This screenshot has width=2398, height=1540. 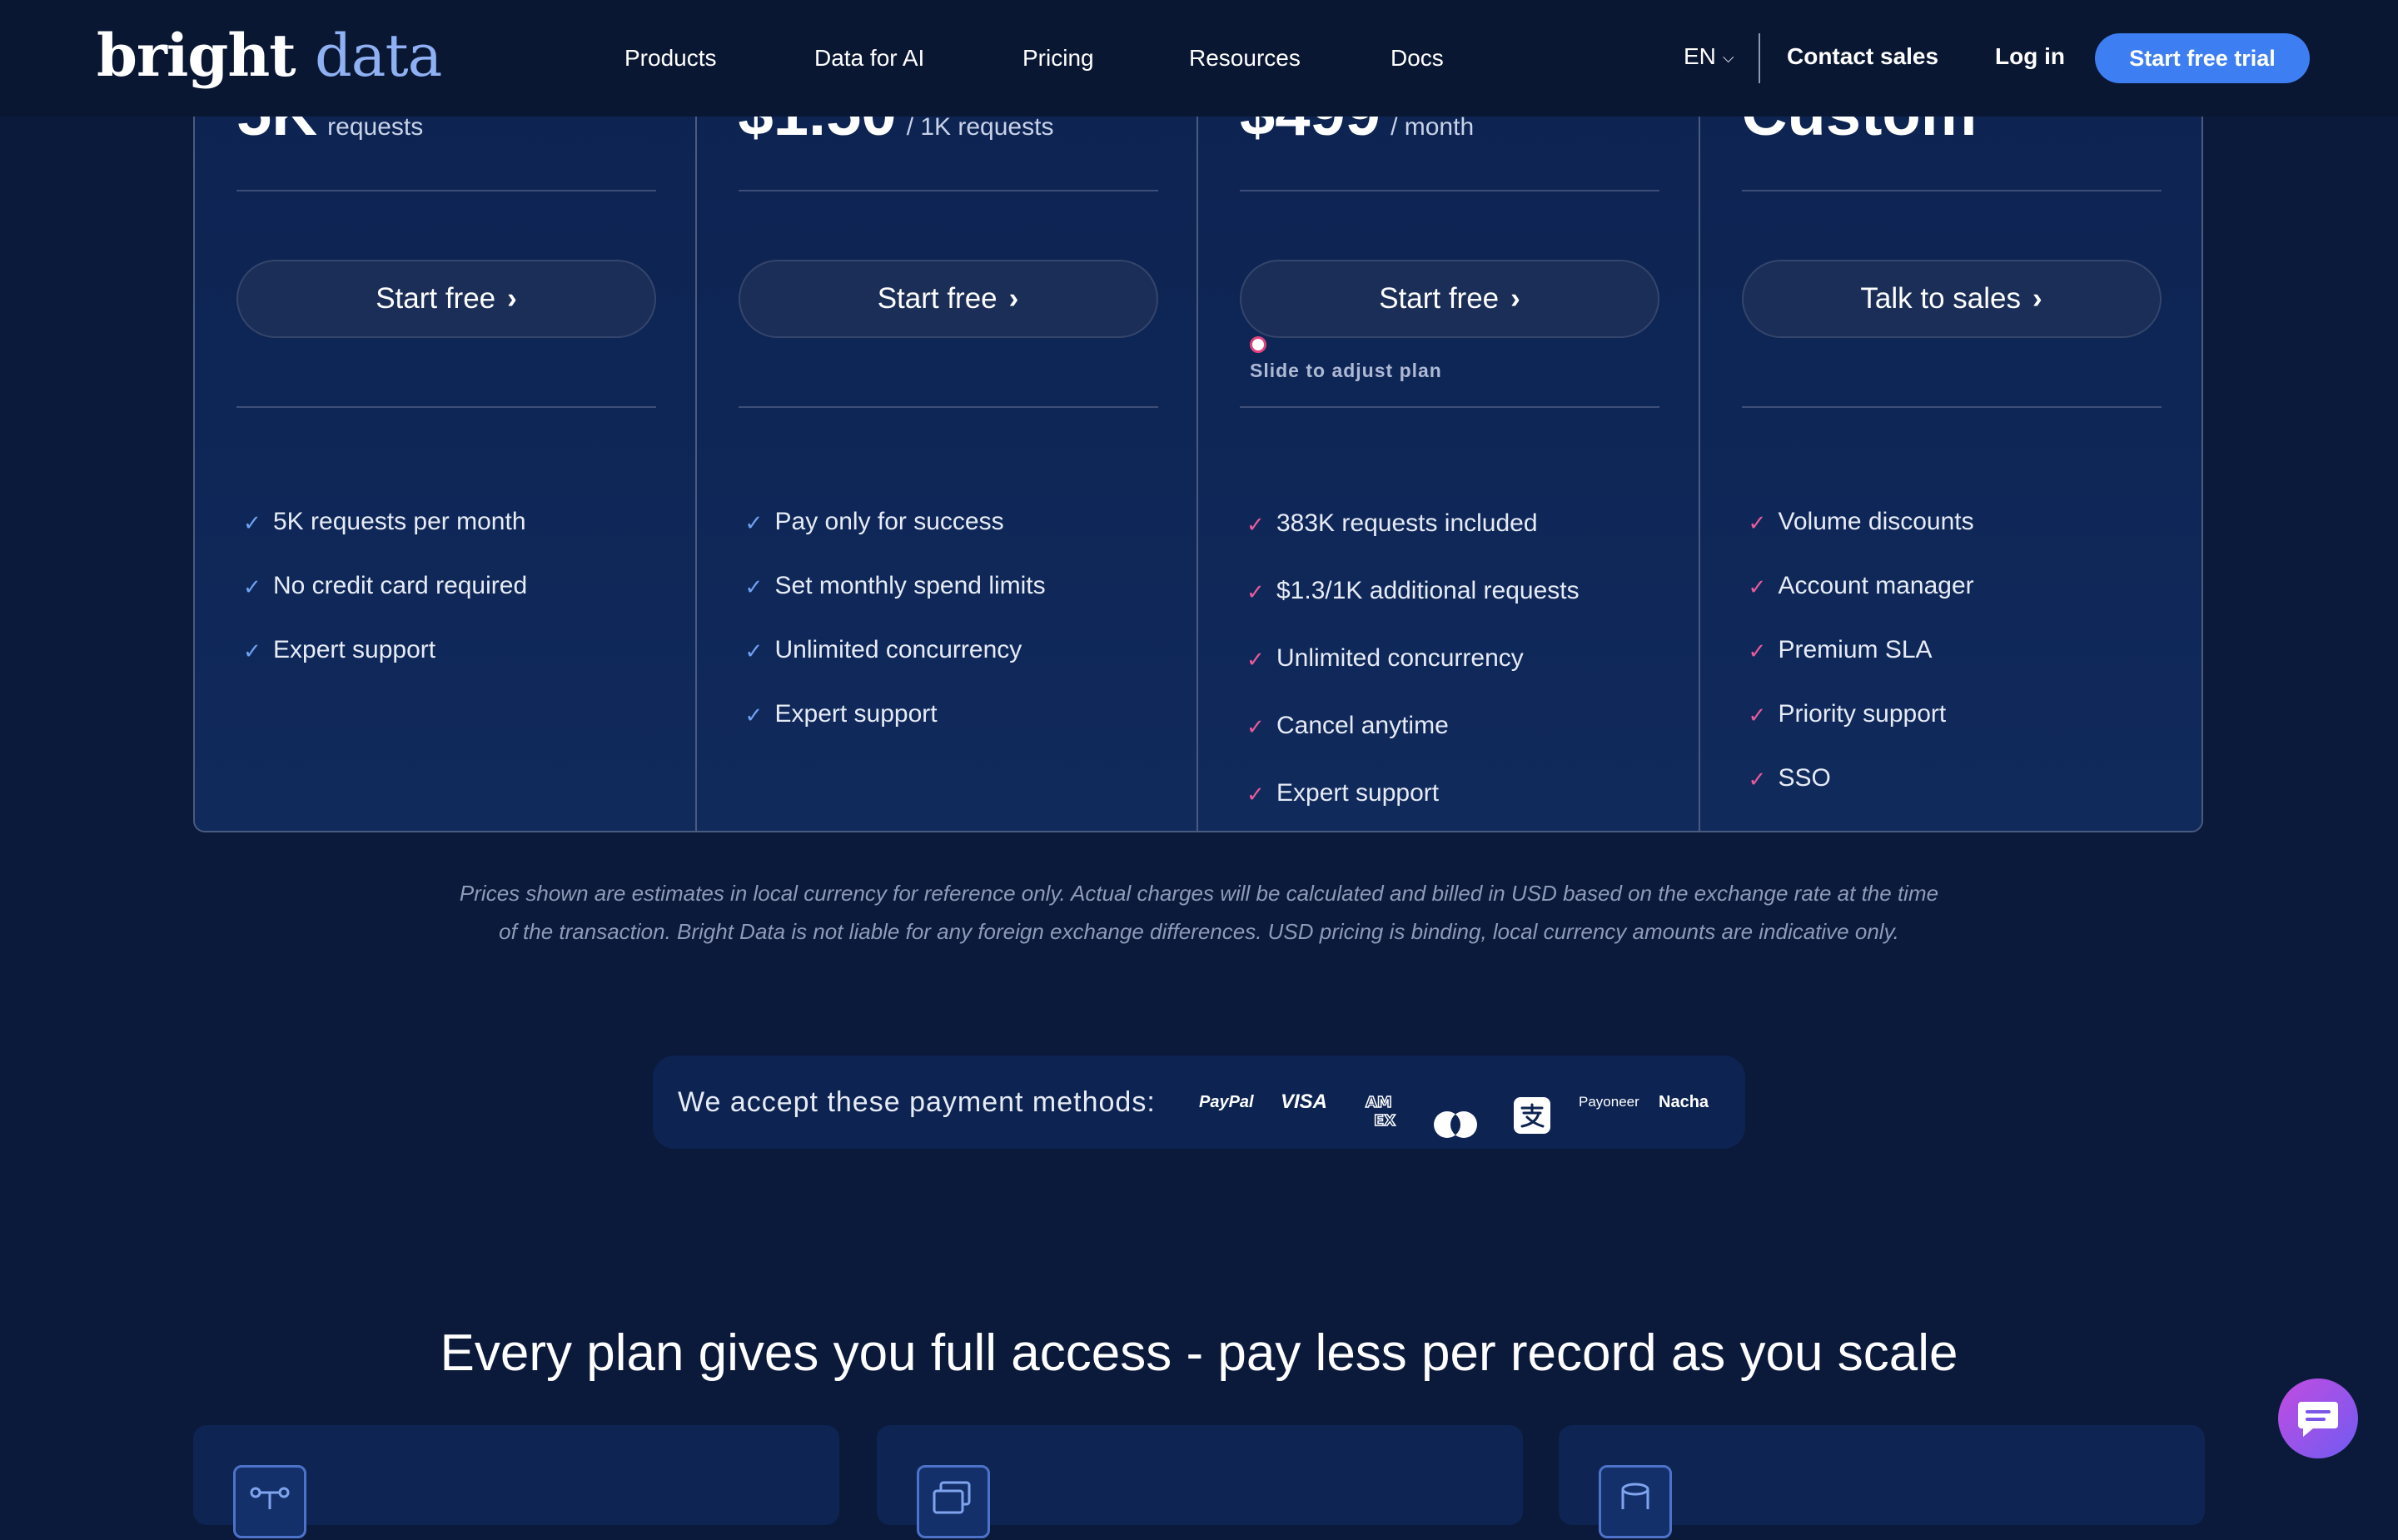 I want to click on plan-slider-track: Slide to adjust plan, so click(x=1449, y=285).